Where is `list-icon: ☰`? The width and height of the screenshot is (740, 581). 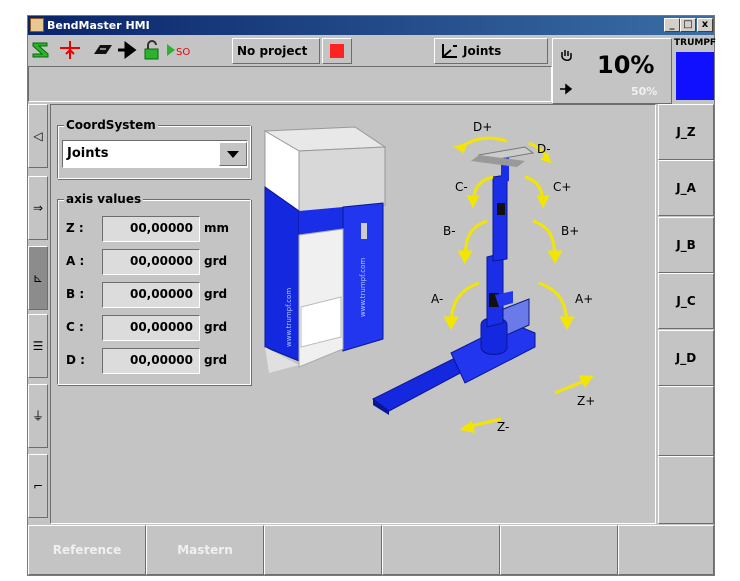
list-icon: ☰ is located at coordinates (38, 346).